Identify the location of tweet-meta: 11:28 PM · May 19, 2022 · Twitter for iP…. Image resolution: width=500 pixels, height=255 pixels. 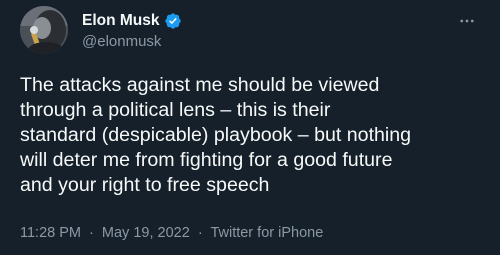
(171, 233).